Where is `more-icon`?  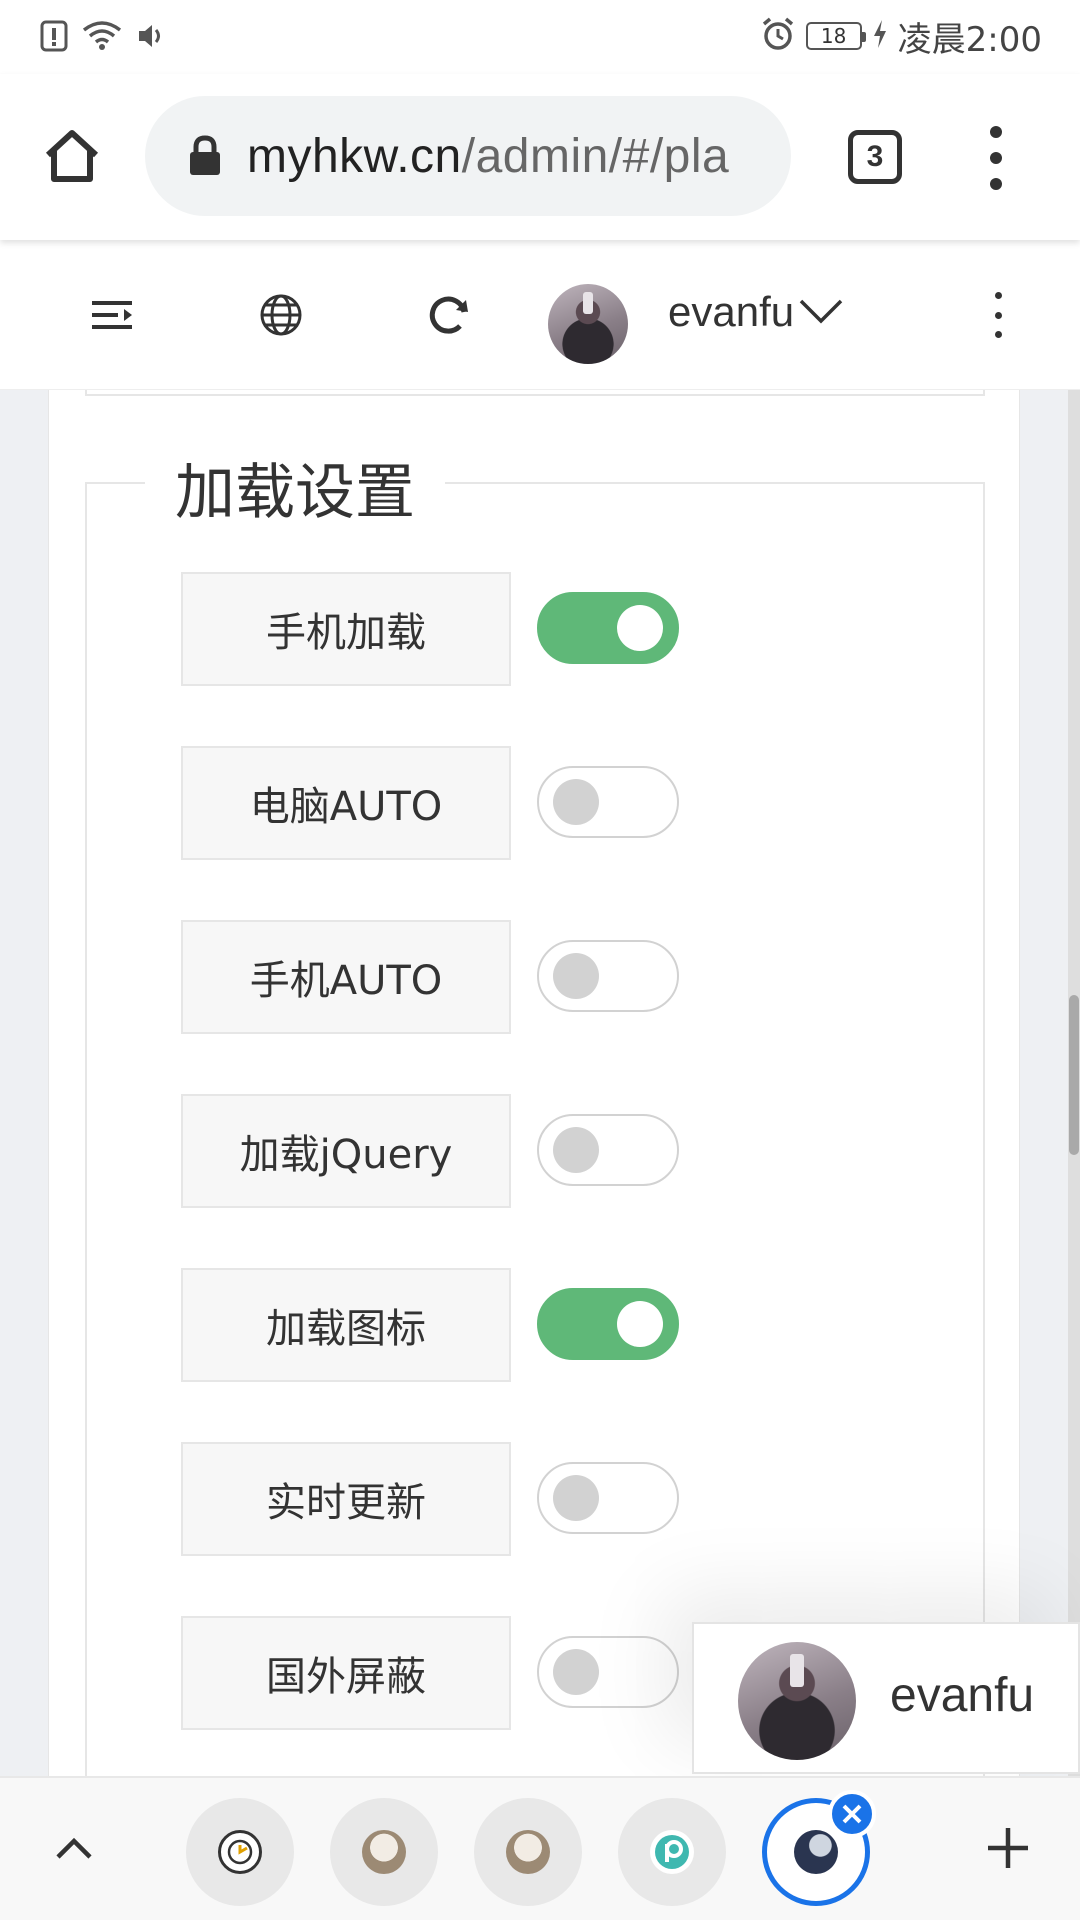
more-icon is located at coordinates (998, 315).